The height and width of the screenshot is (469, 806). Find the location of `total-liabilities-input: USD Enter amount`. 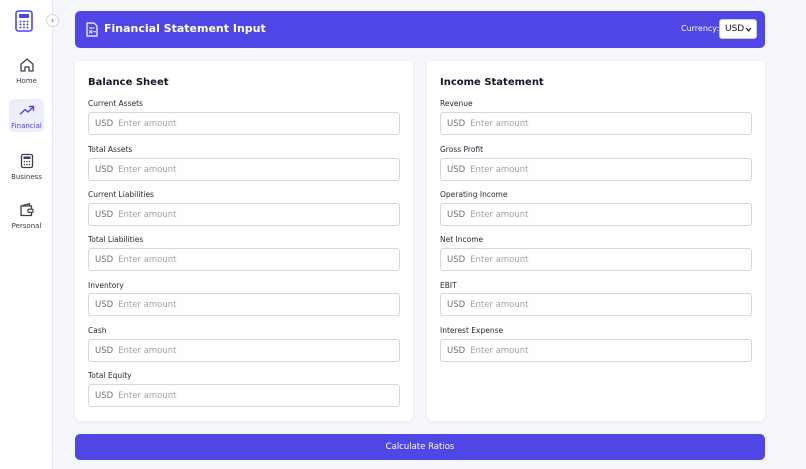

total-liabilities-input: USD Enter amount is located at coordinates (244, 259).